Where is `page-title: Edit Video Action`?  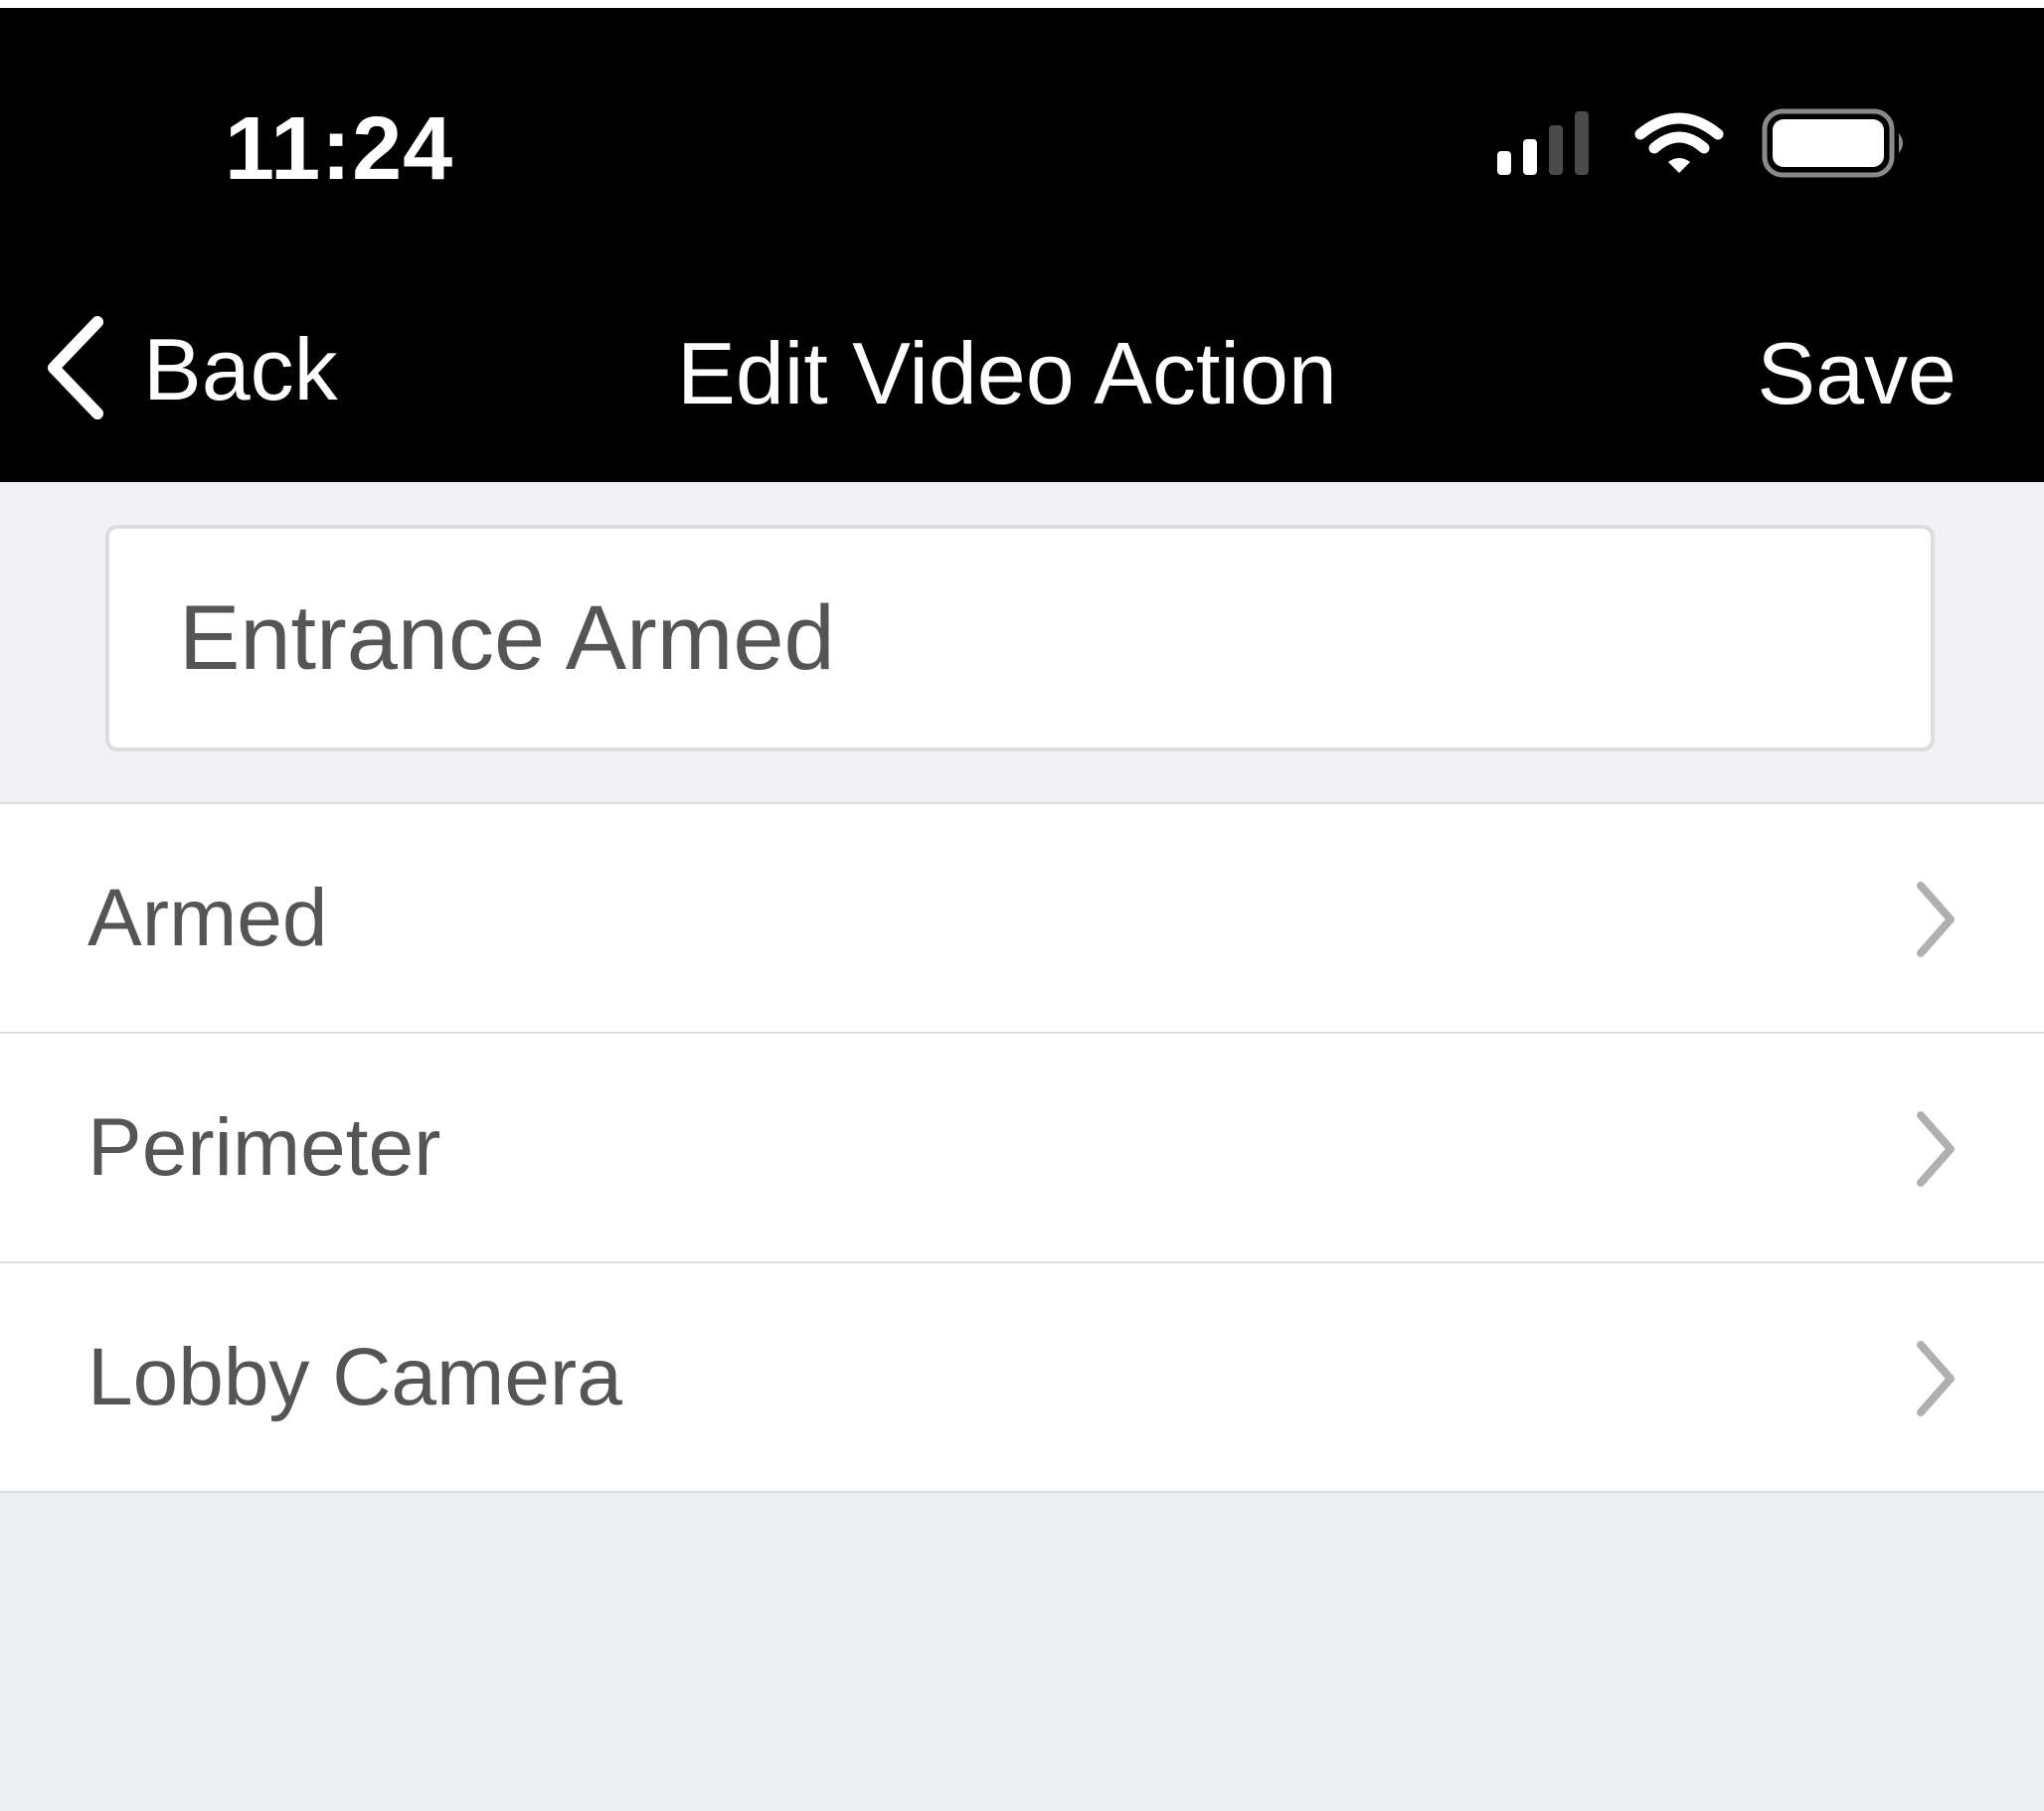
page-title: Edit Video Action is located at coordinates (1007, 373).